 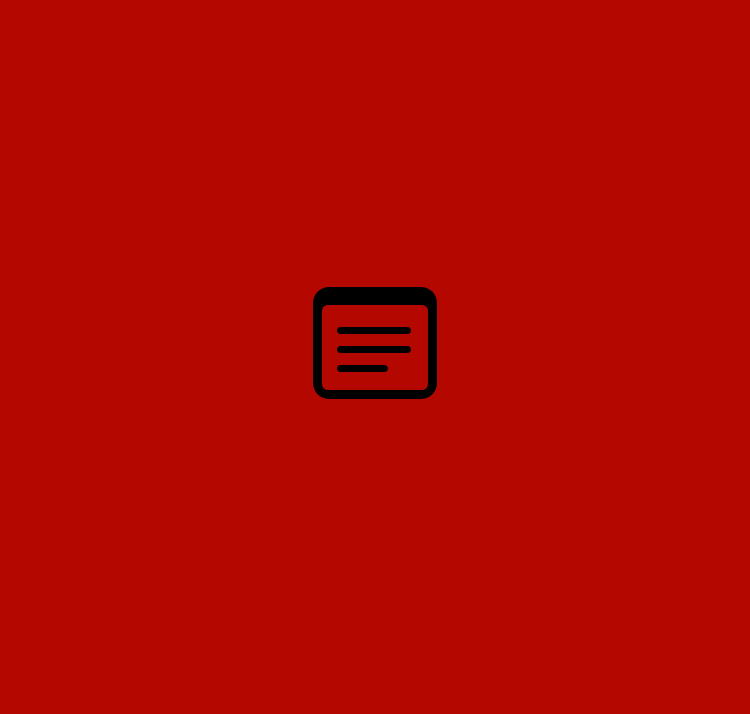 What do you see at coordinates (375, 343) in the screenshot?
I see `document-window-icon` at bounding box center [375, 343].